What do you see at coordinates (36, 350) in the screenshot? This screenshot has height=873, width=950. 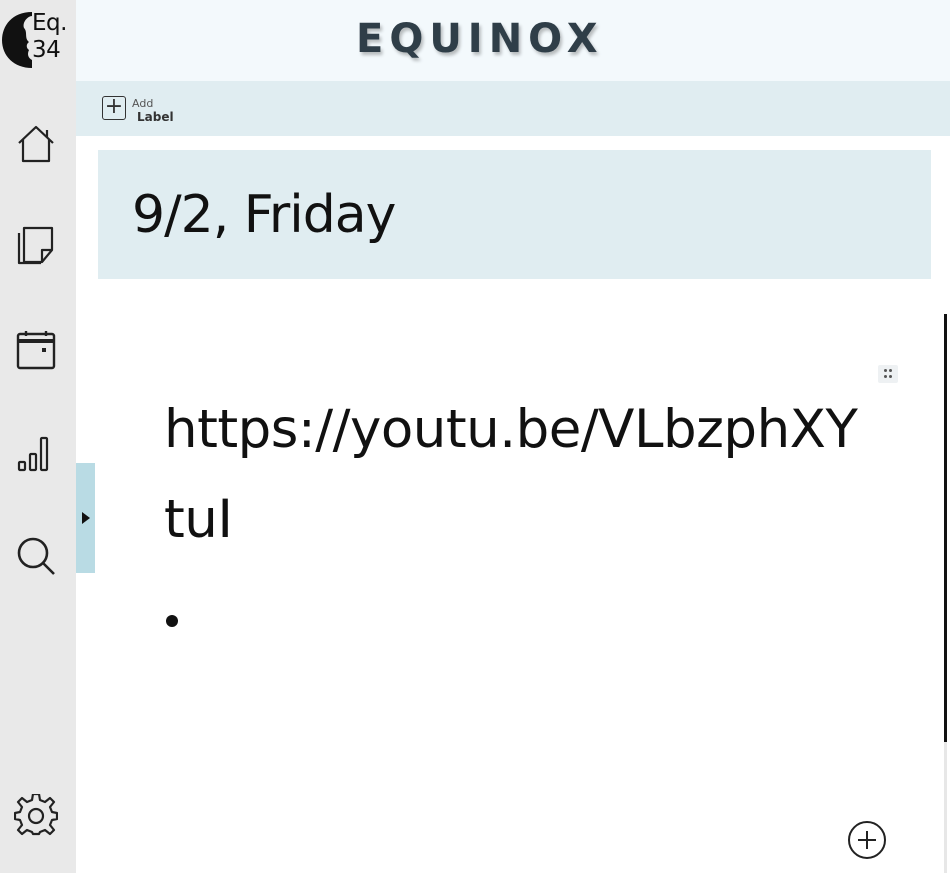 I see `calendar-icon` at bounding box center [36, 350].